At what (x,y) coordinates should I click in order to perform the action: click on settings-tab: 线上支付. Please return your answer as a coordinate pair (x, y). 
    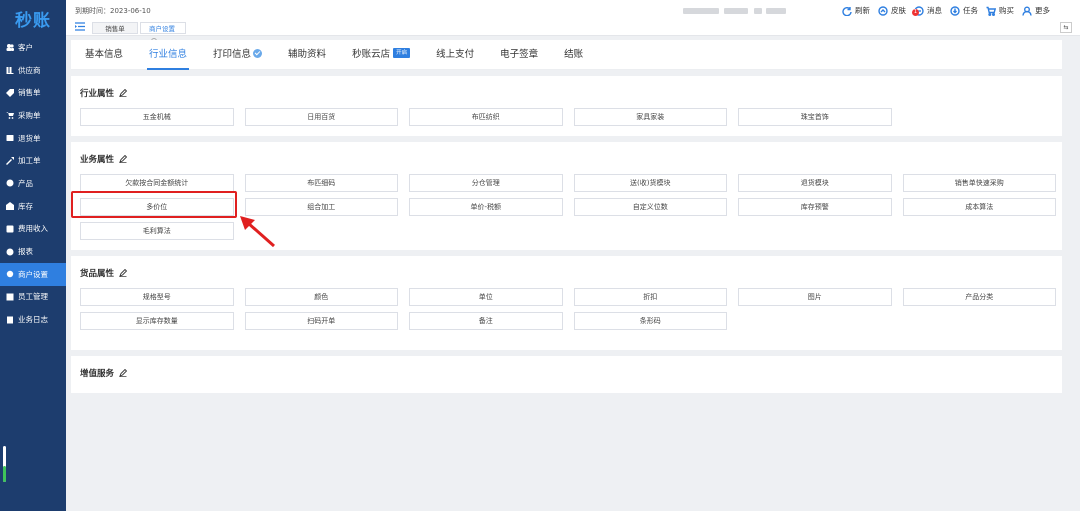
    Looking at the image, I should click on (455, 55).